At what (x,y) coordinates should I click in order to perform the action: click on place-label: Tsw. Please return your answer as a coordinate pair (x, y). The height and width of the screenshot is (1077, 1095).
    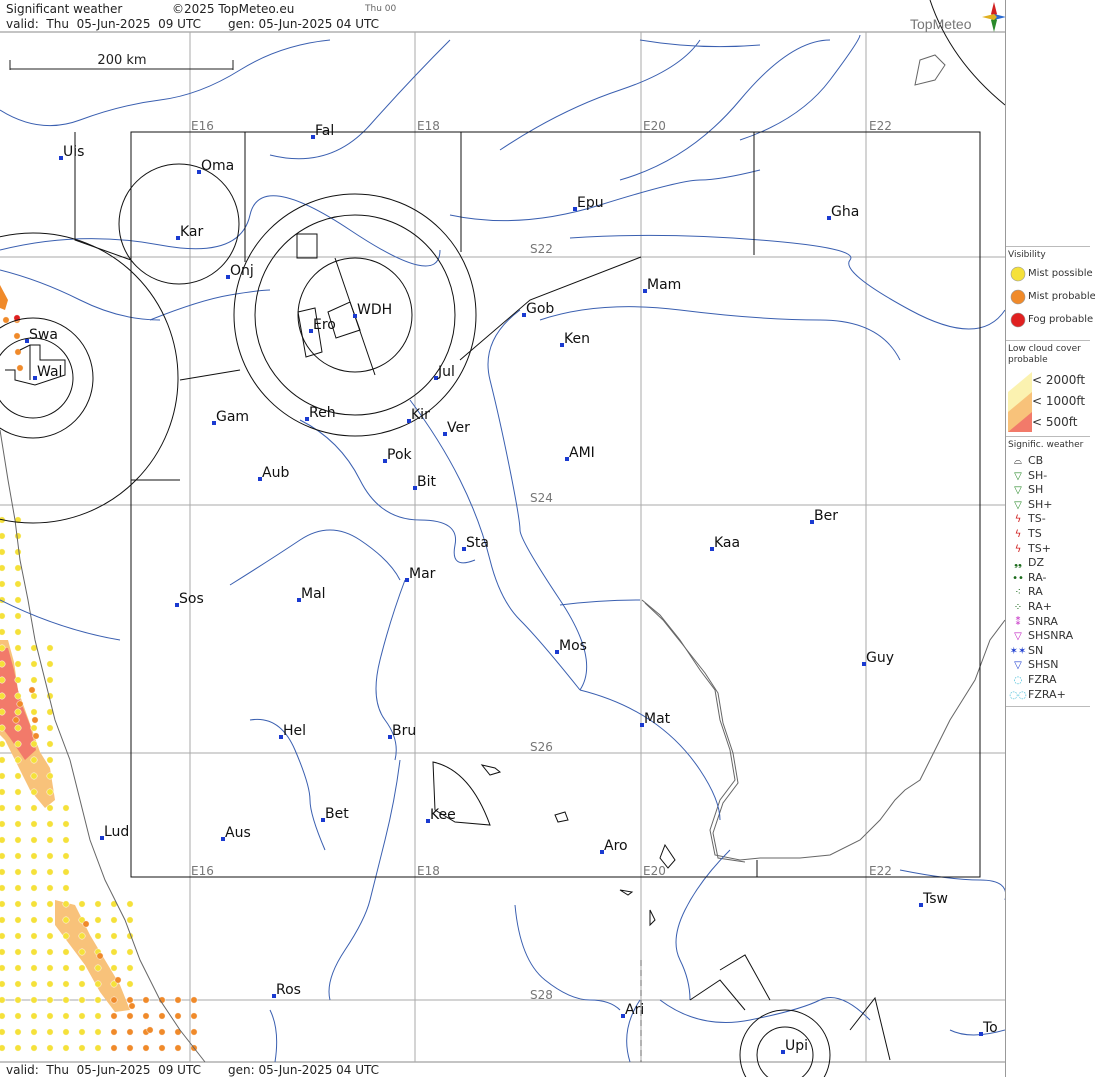
    Looking at the image, I should click on (935, 899).